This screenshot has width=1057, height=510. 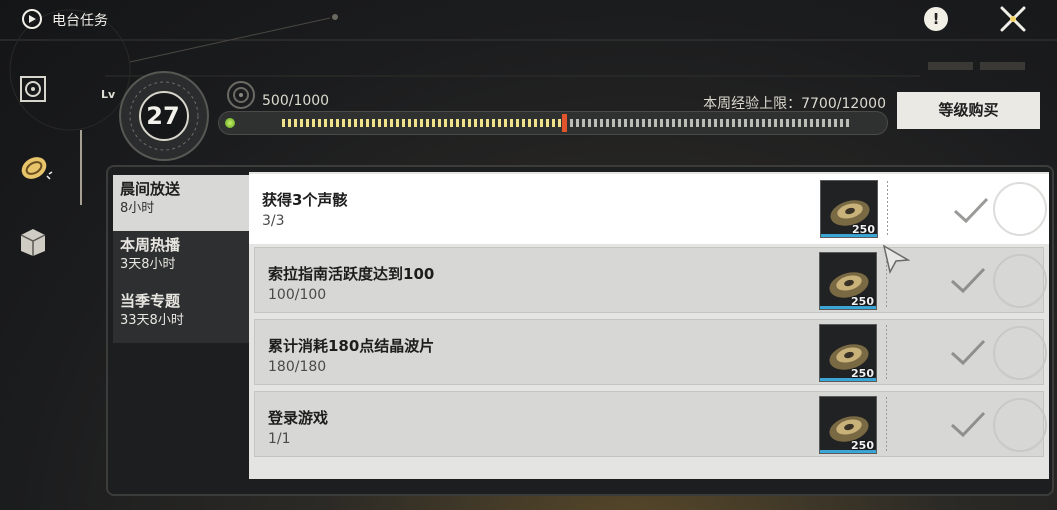 What do you see at coordinates (148, 264) in the screenshot?
I see `category-time: 3天8小时` at bounding box center [148, 264].